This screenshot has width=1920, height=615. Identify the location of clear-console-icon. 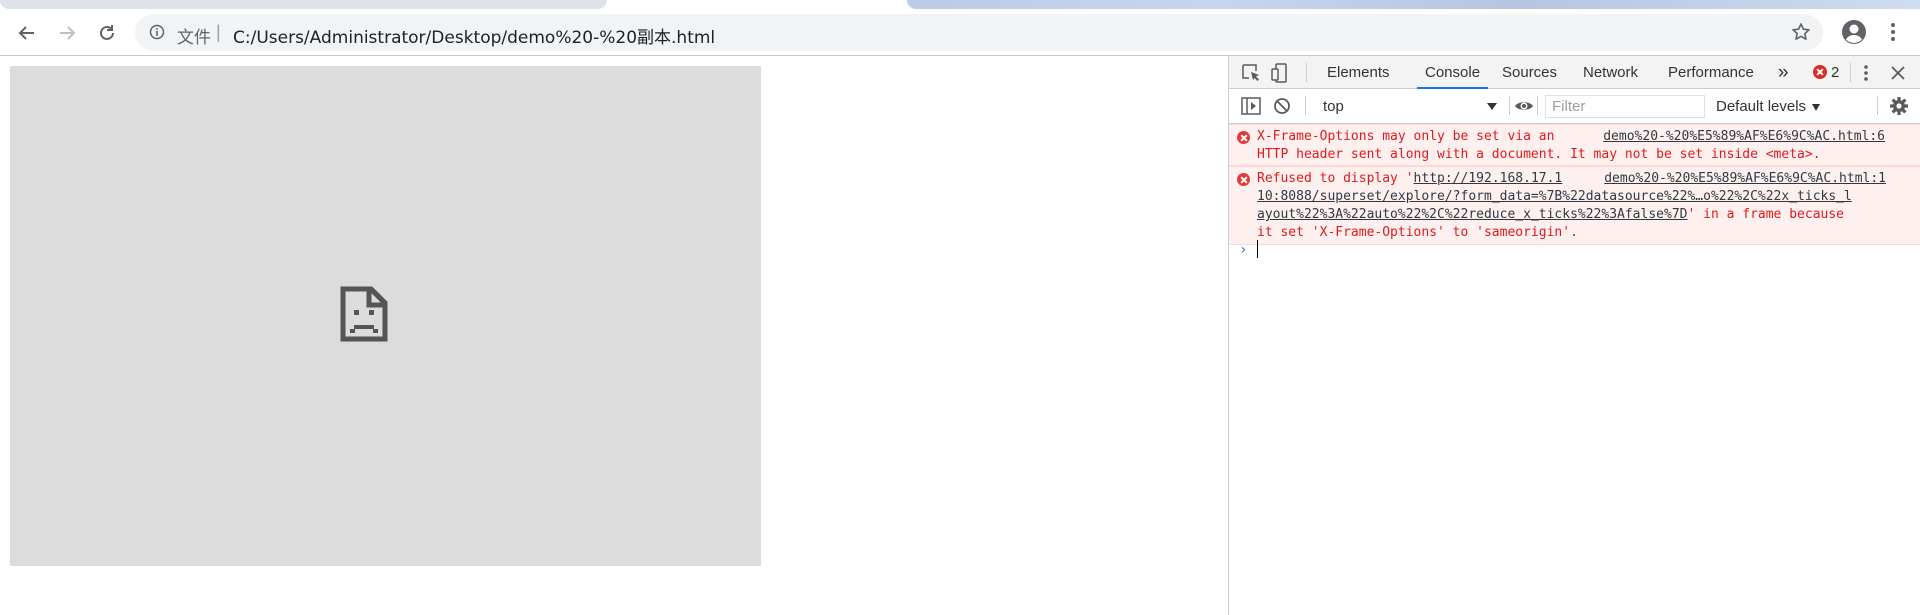
(1282, 106).